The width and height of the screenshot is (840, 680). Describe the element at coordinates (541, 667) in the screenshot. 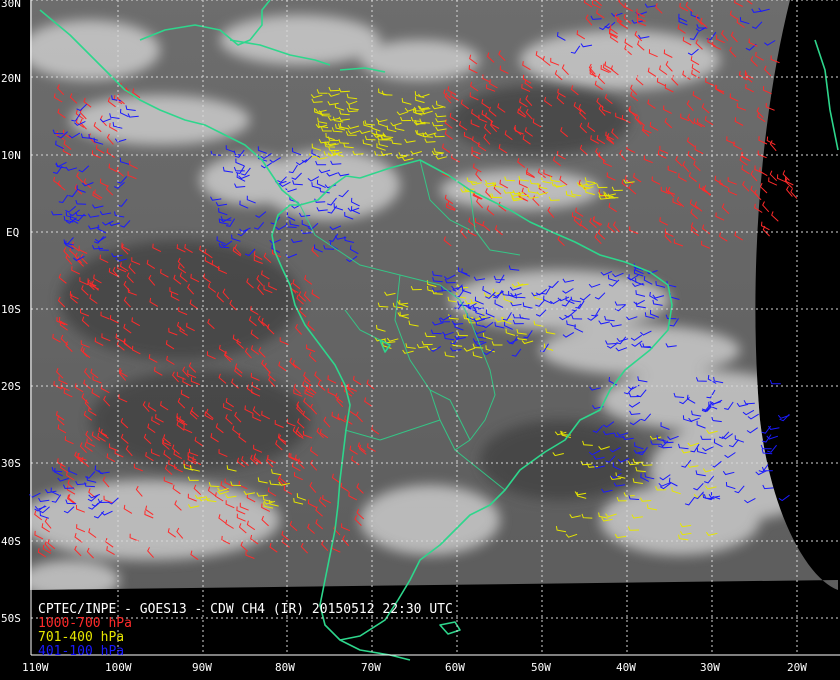

I see `lon-label-50w: 50W` at that location.